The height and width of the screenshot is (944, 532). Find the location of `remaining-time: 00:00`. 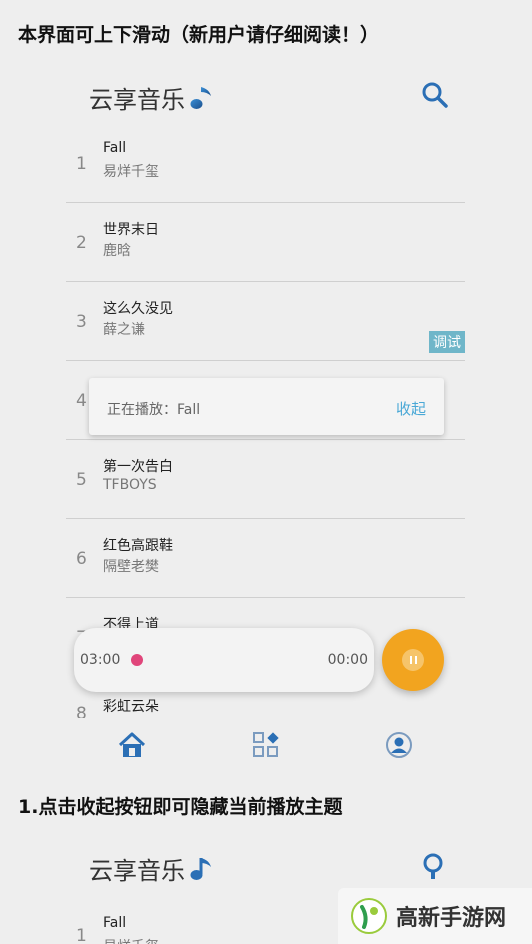

remaining-time: 00:00 is located at coordinates (347, 660).